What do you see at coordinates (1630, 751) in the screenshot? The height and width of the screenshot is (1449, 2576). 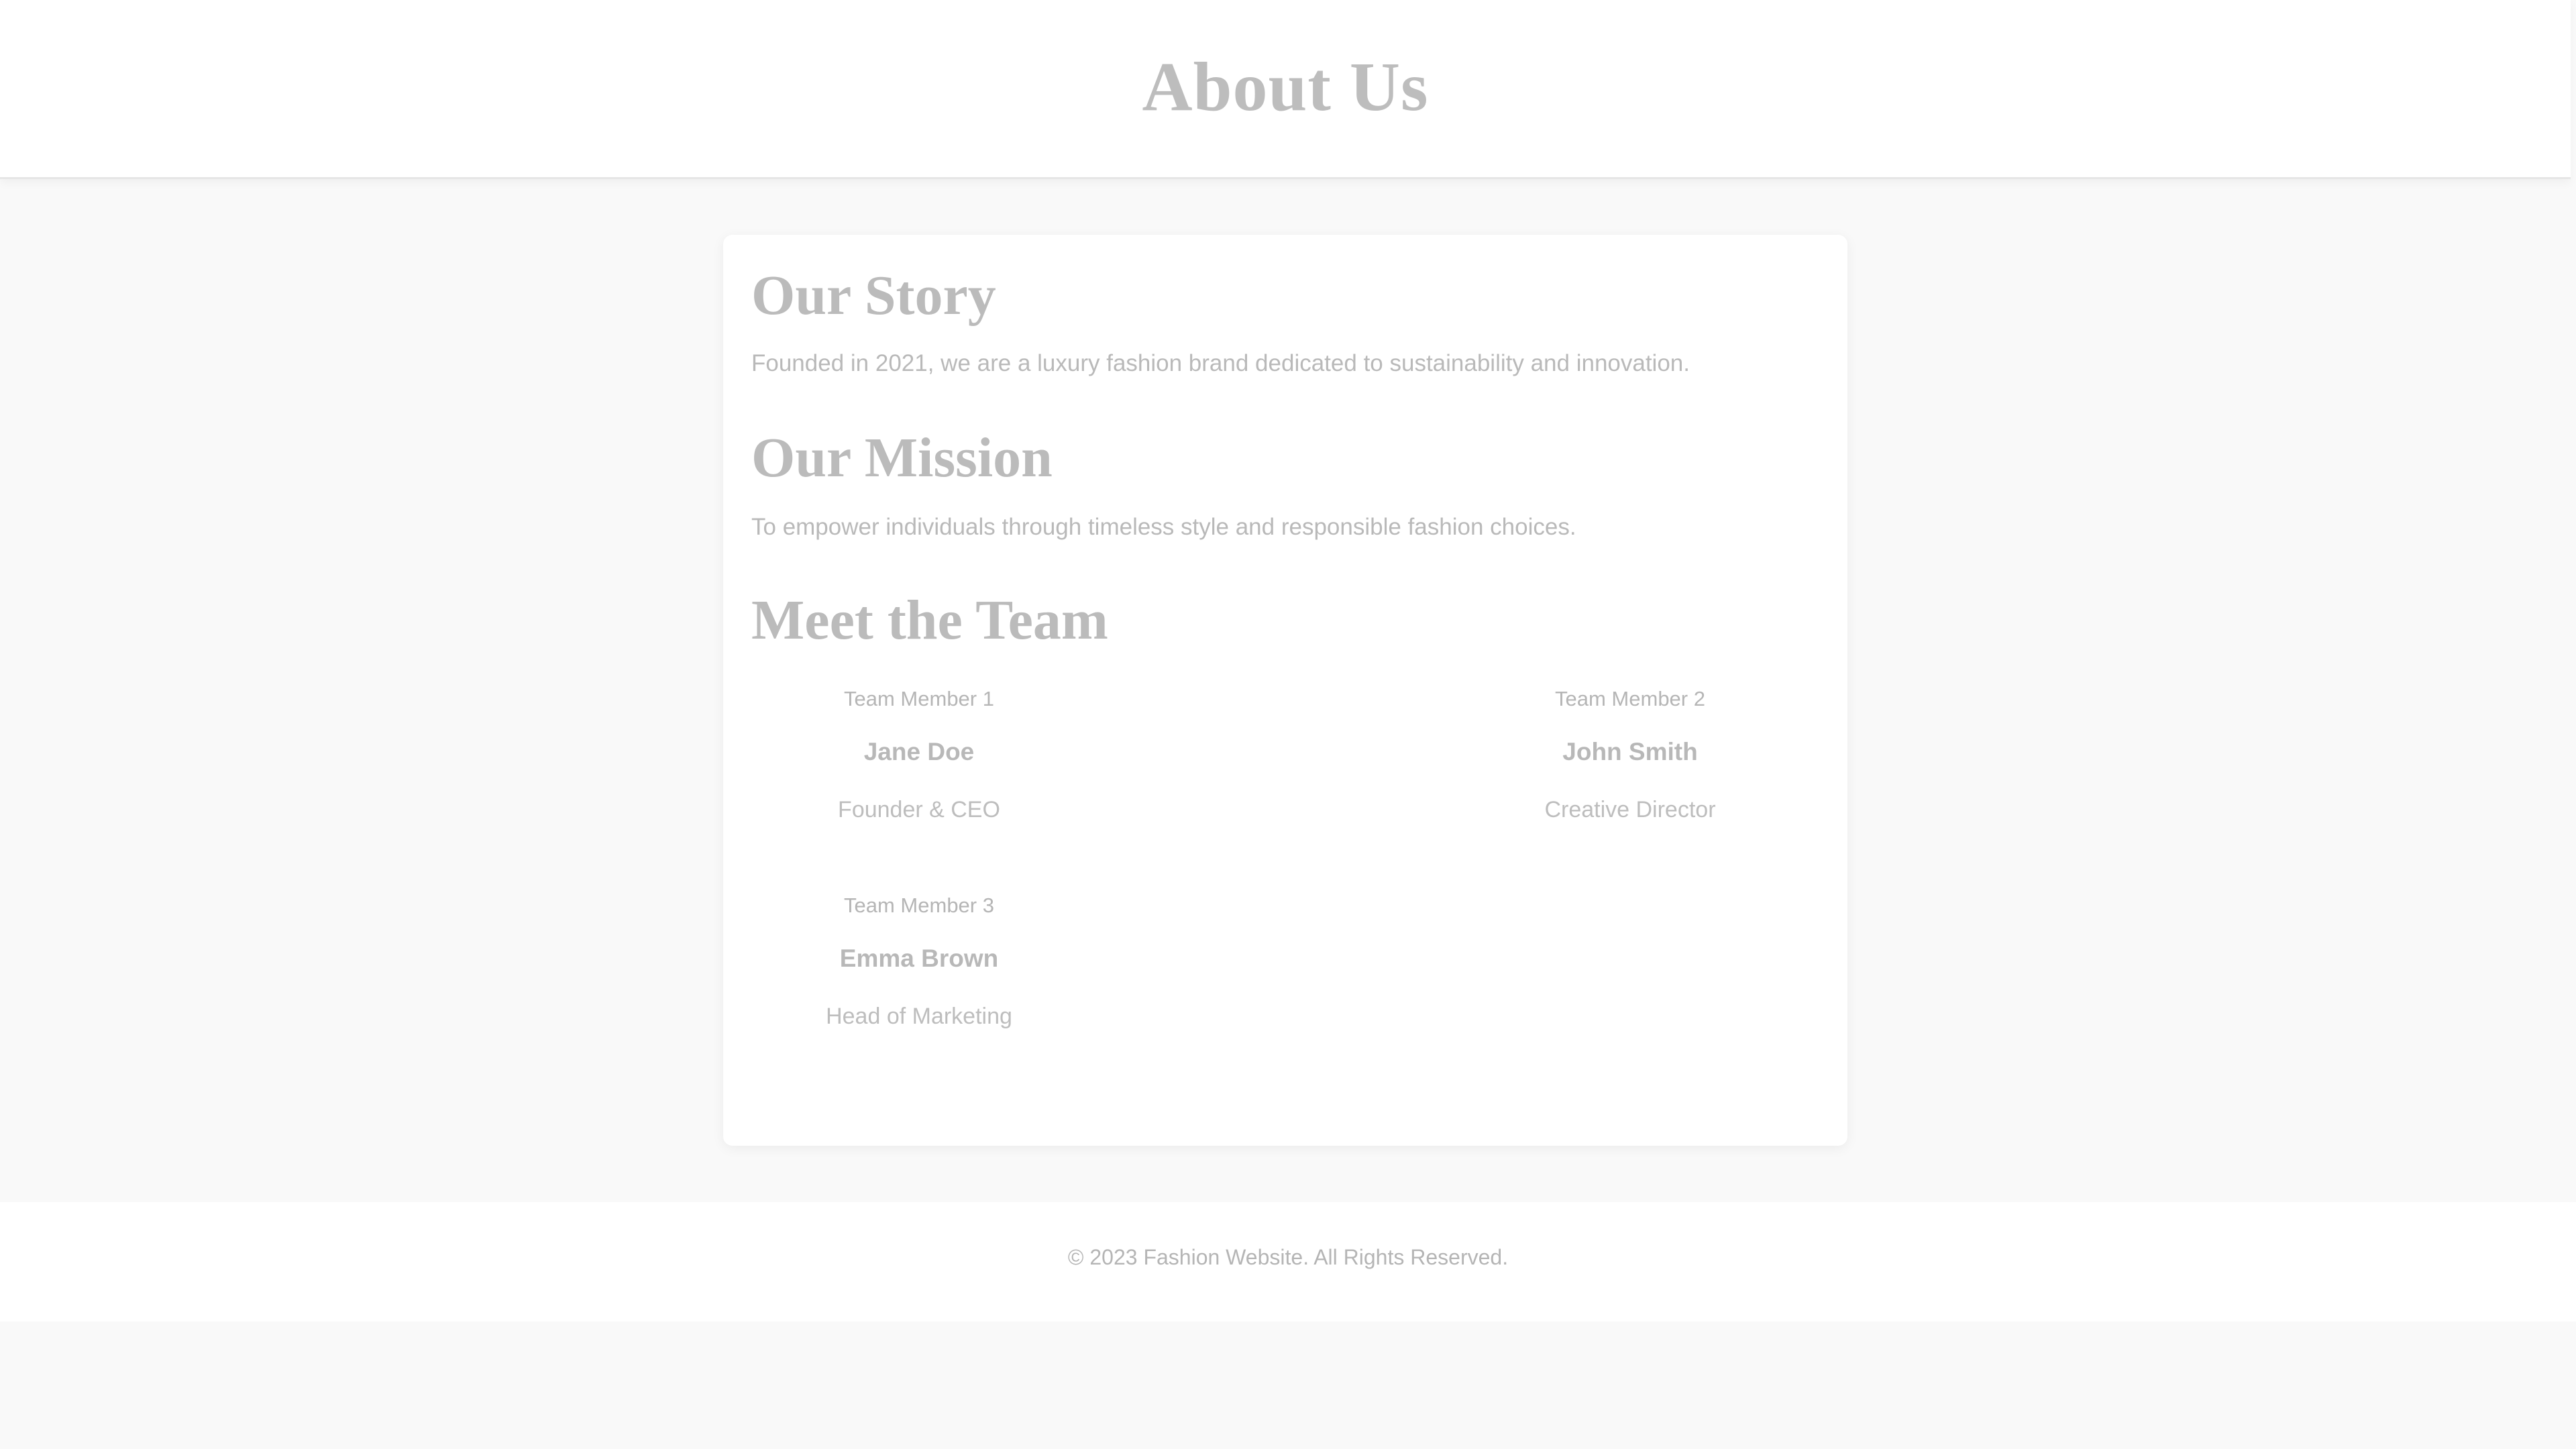 I see `team-member-name: John Smith` at bounding box center [1630, 751].